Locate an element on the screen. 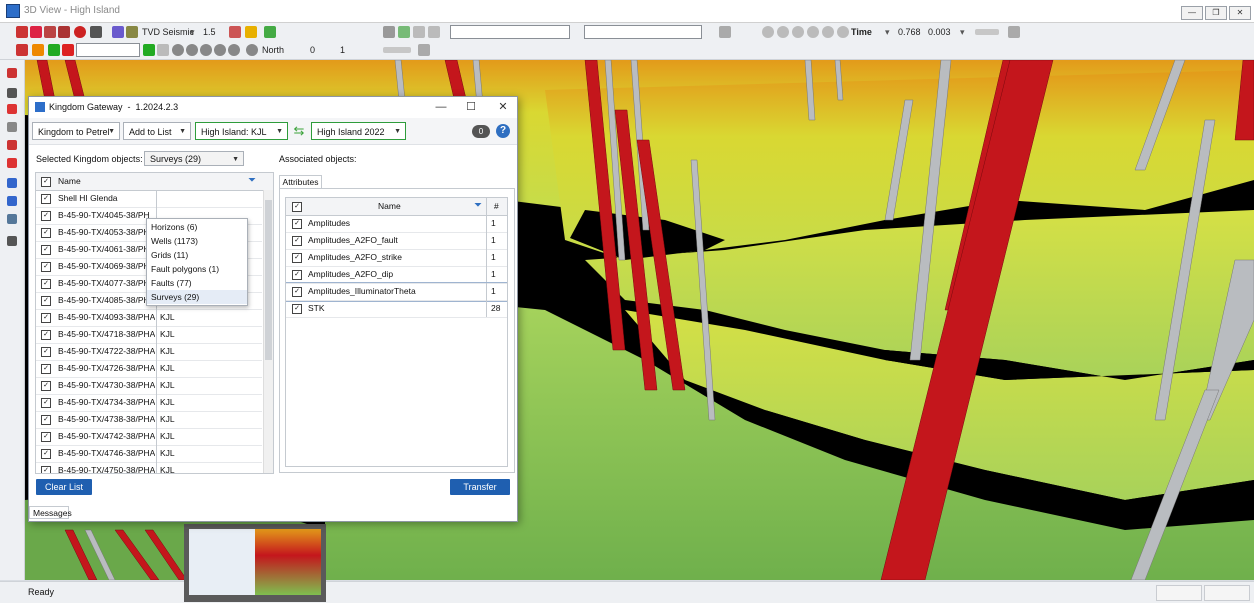 The image size is (1254, 603). object-type-option: Faults (77) is located at coordinates (197, 283).